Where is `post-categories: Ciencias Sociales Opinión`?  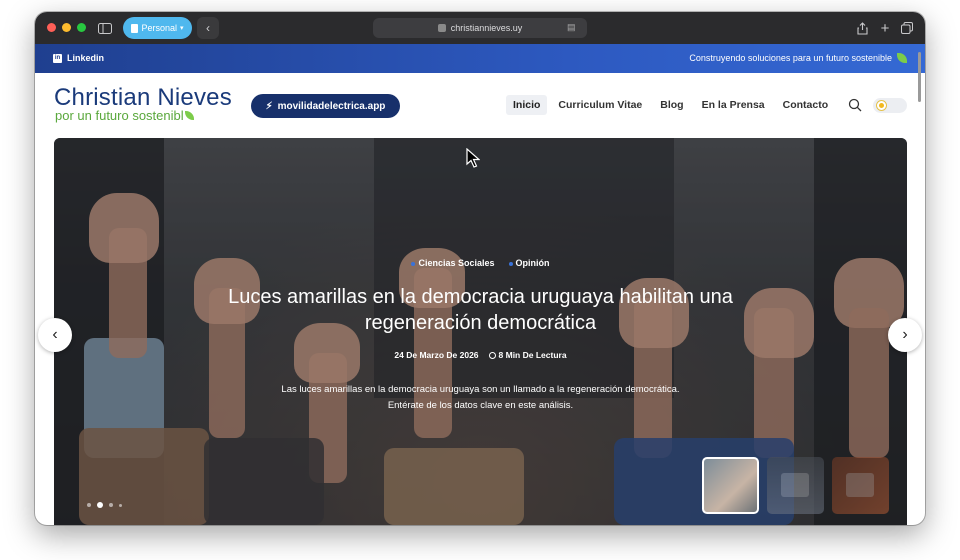
post-categories: Ciencias Sociales Opinión is located at coordinates (480, 263).